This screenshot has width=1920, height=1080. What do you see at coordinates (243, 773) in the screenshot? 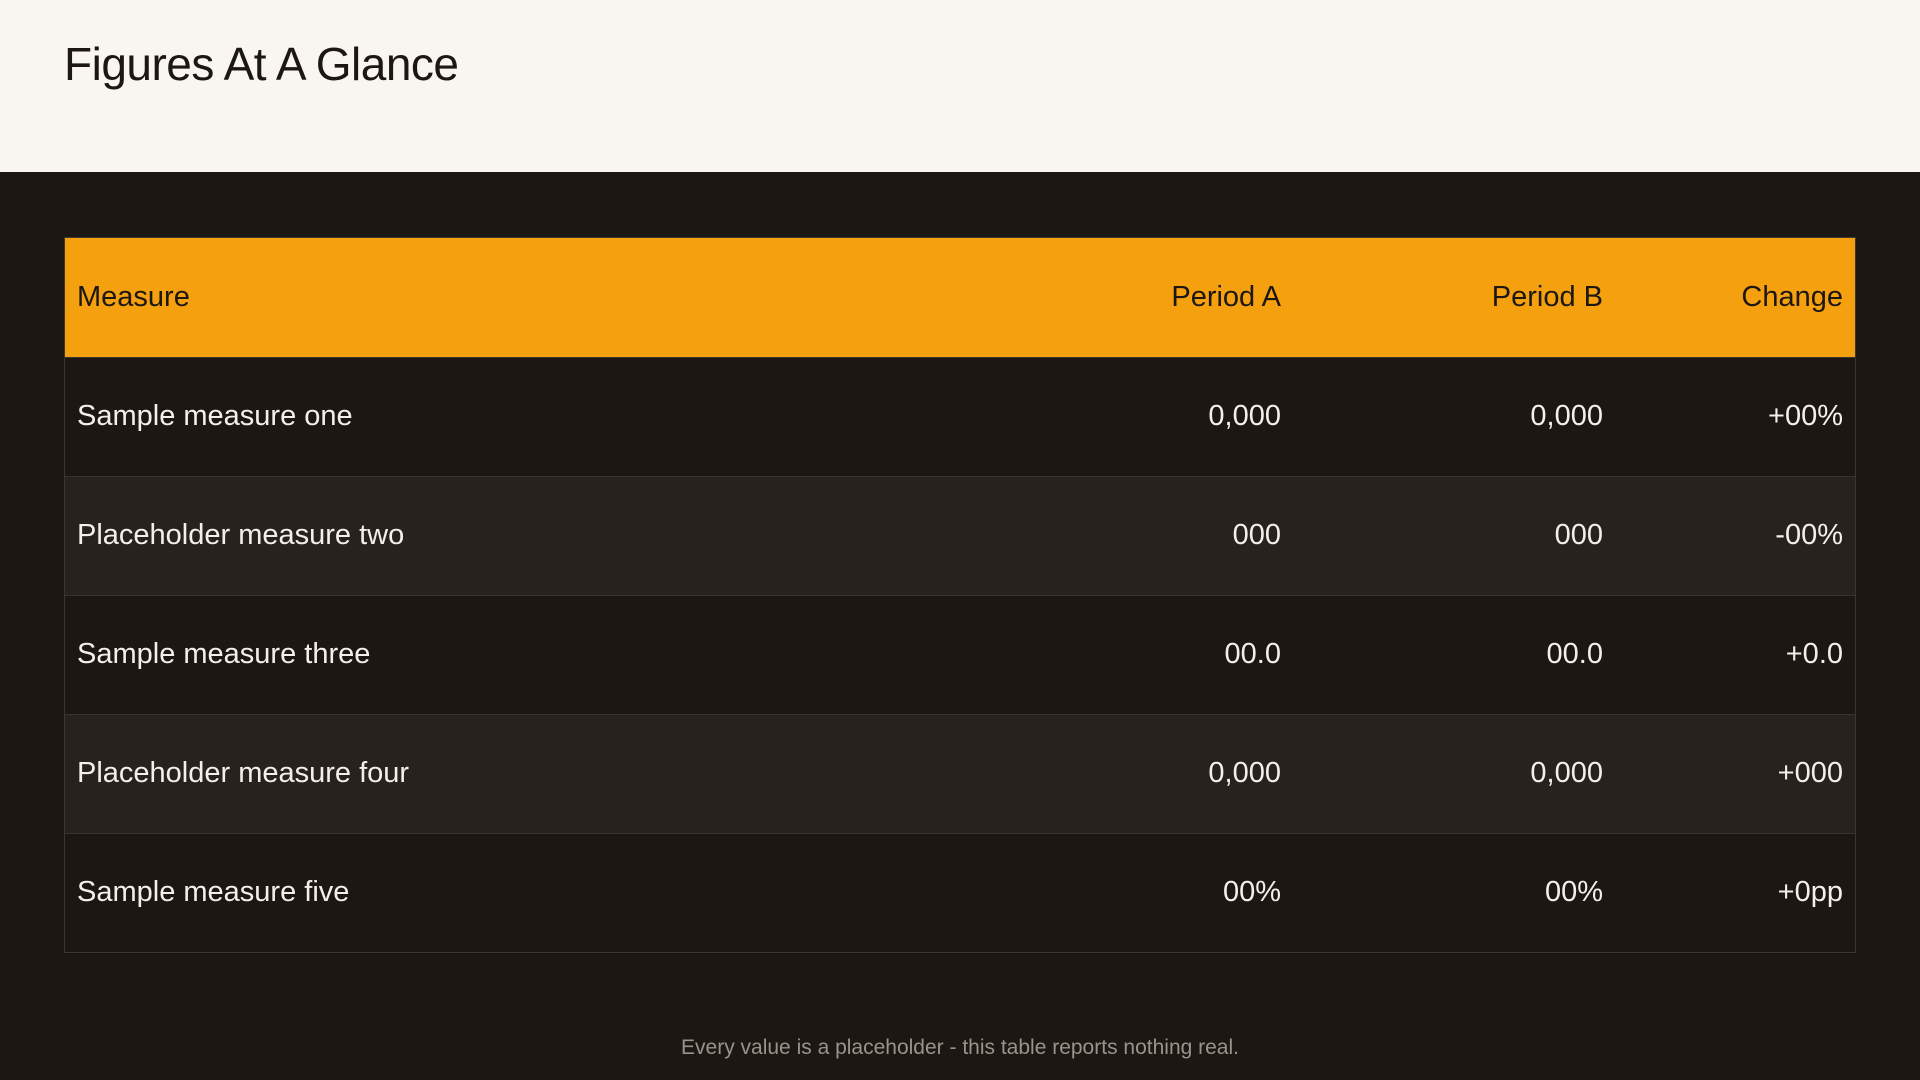
I see `cell-measure: Placeholder measure four` at bounding box center [243, 773].